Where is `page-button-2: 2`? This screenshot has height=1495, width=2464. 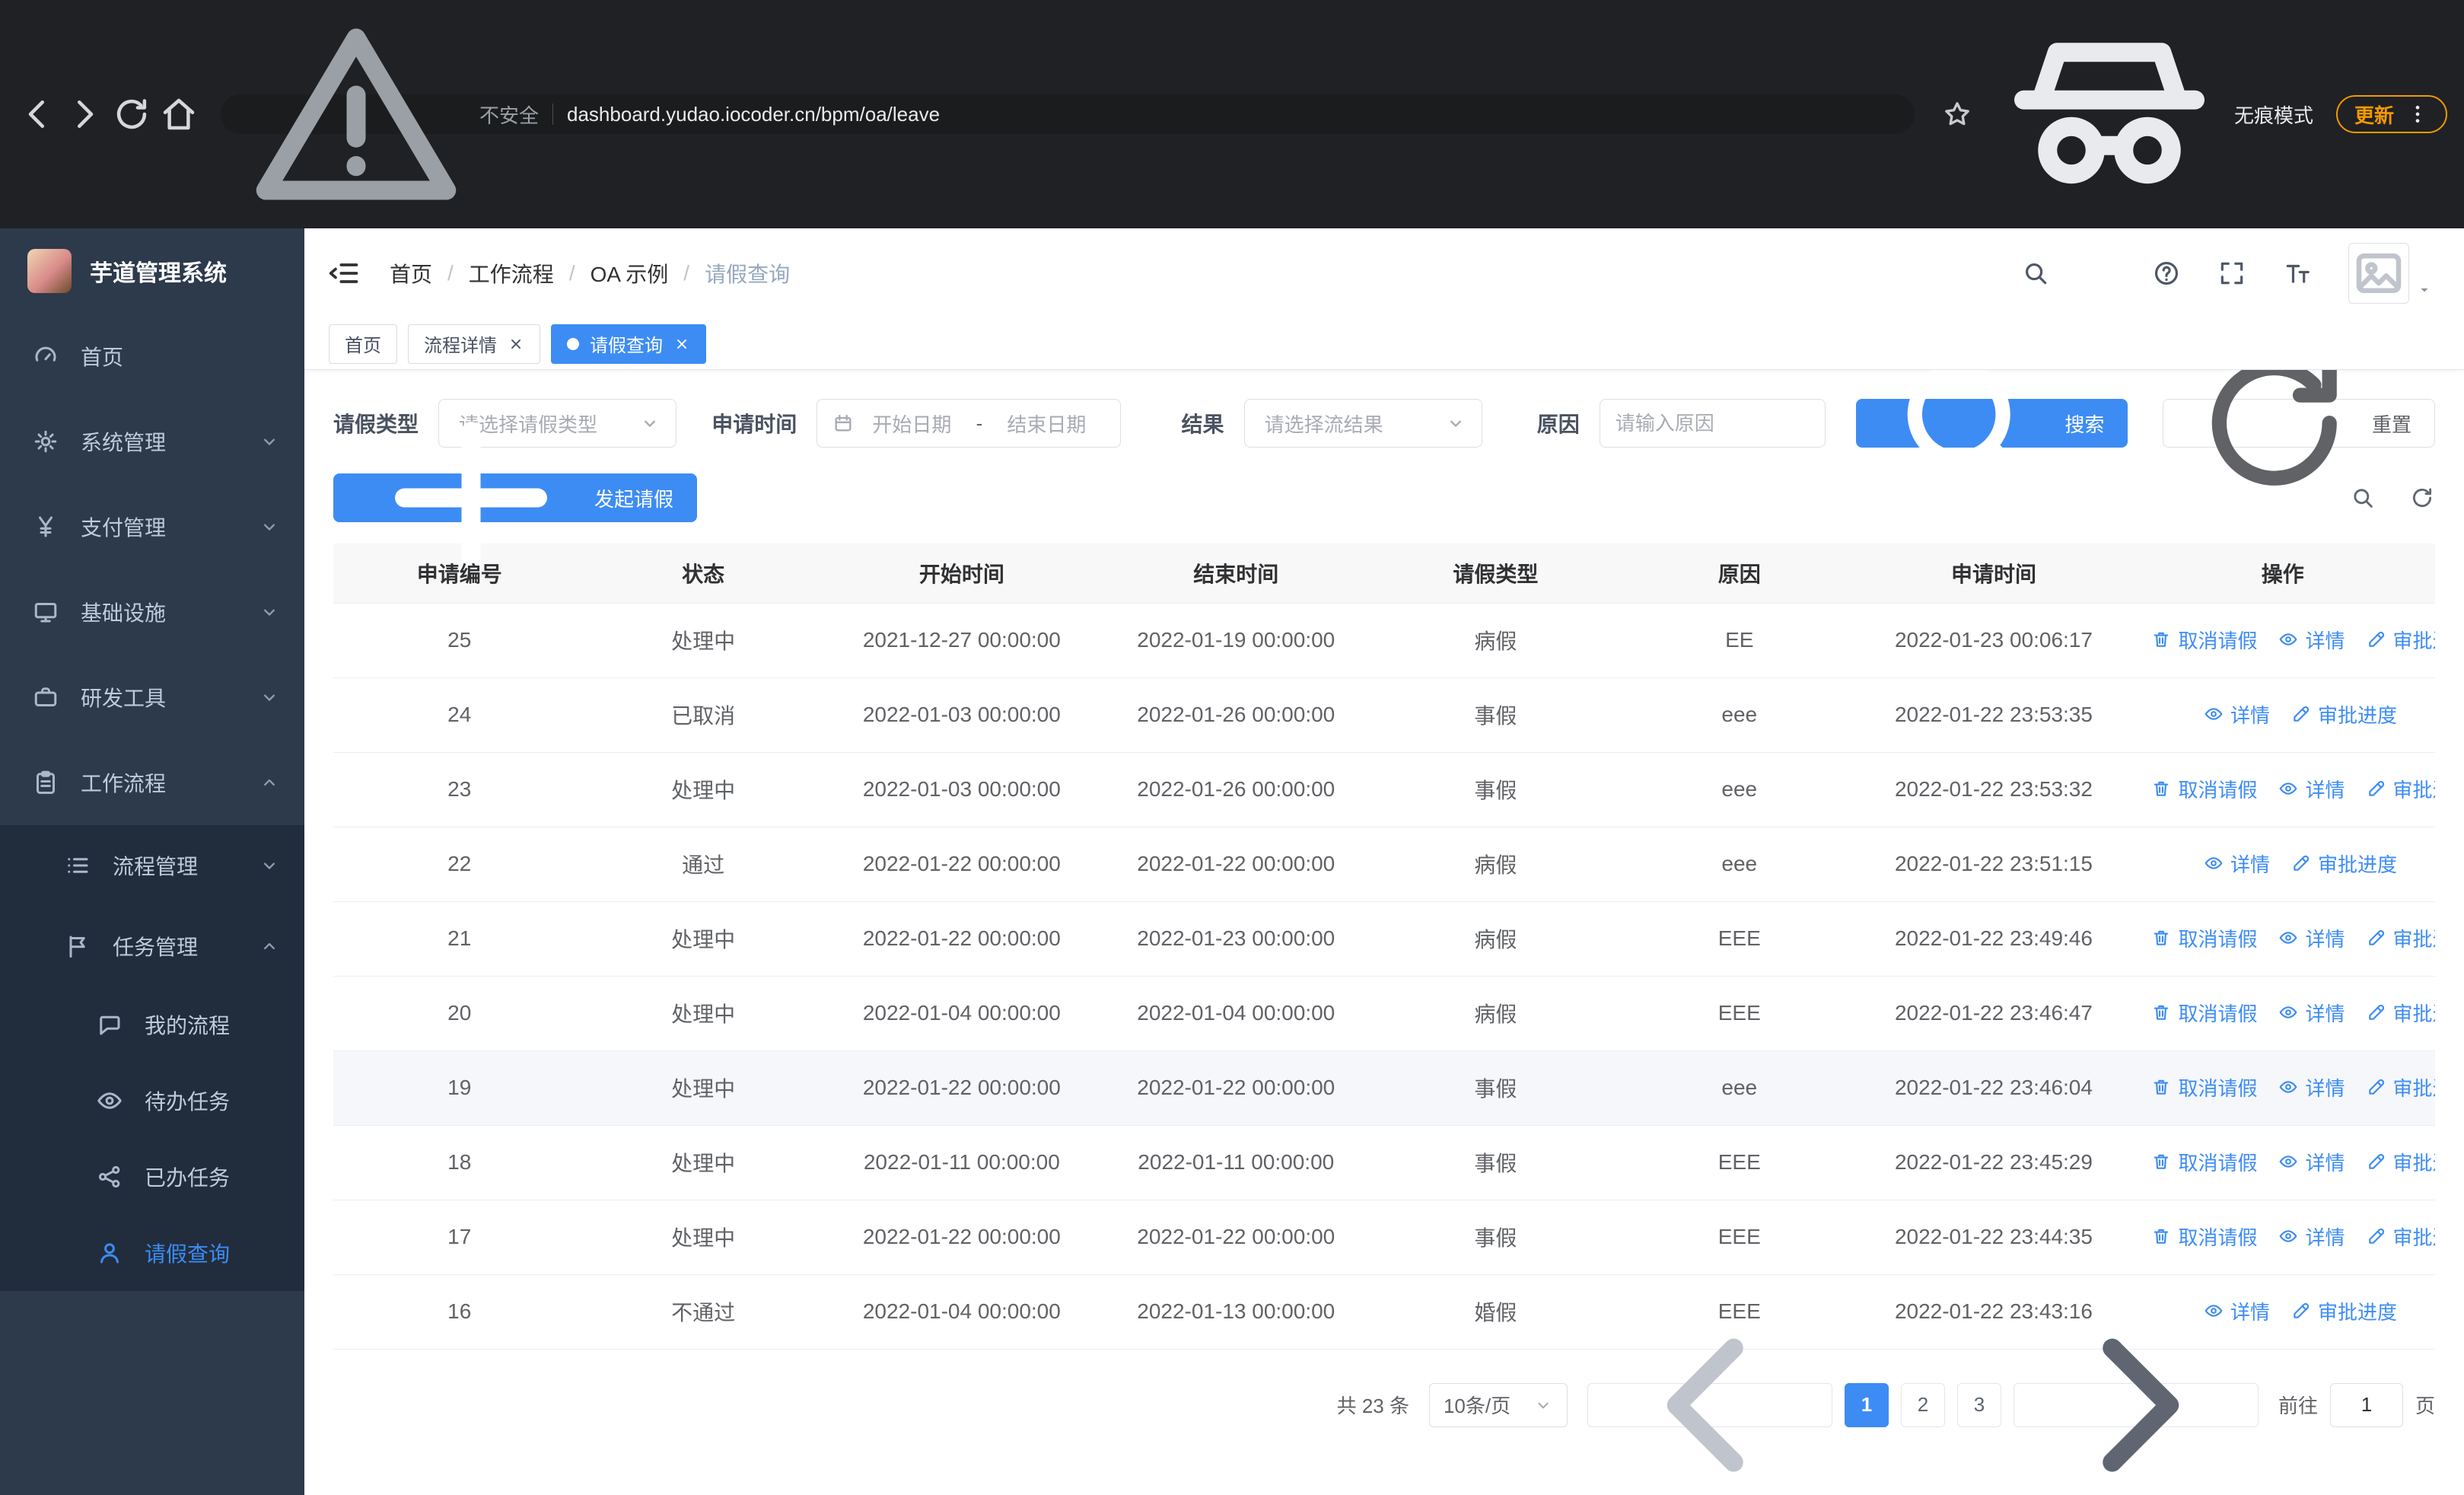
page-button-2: 2 is located at coordinates (1922, 1405).